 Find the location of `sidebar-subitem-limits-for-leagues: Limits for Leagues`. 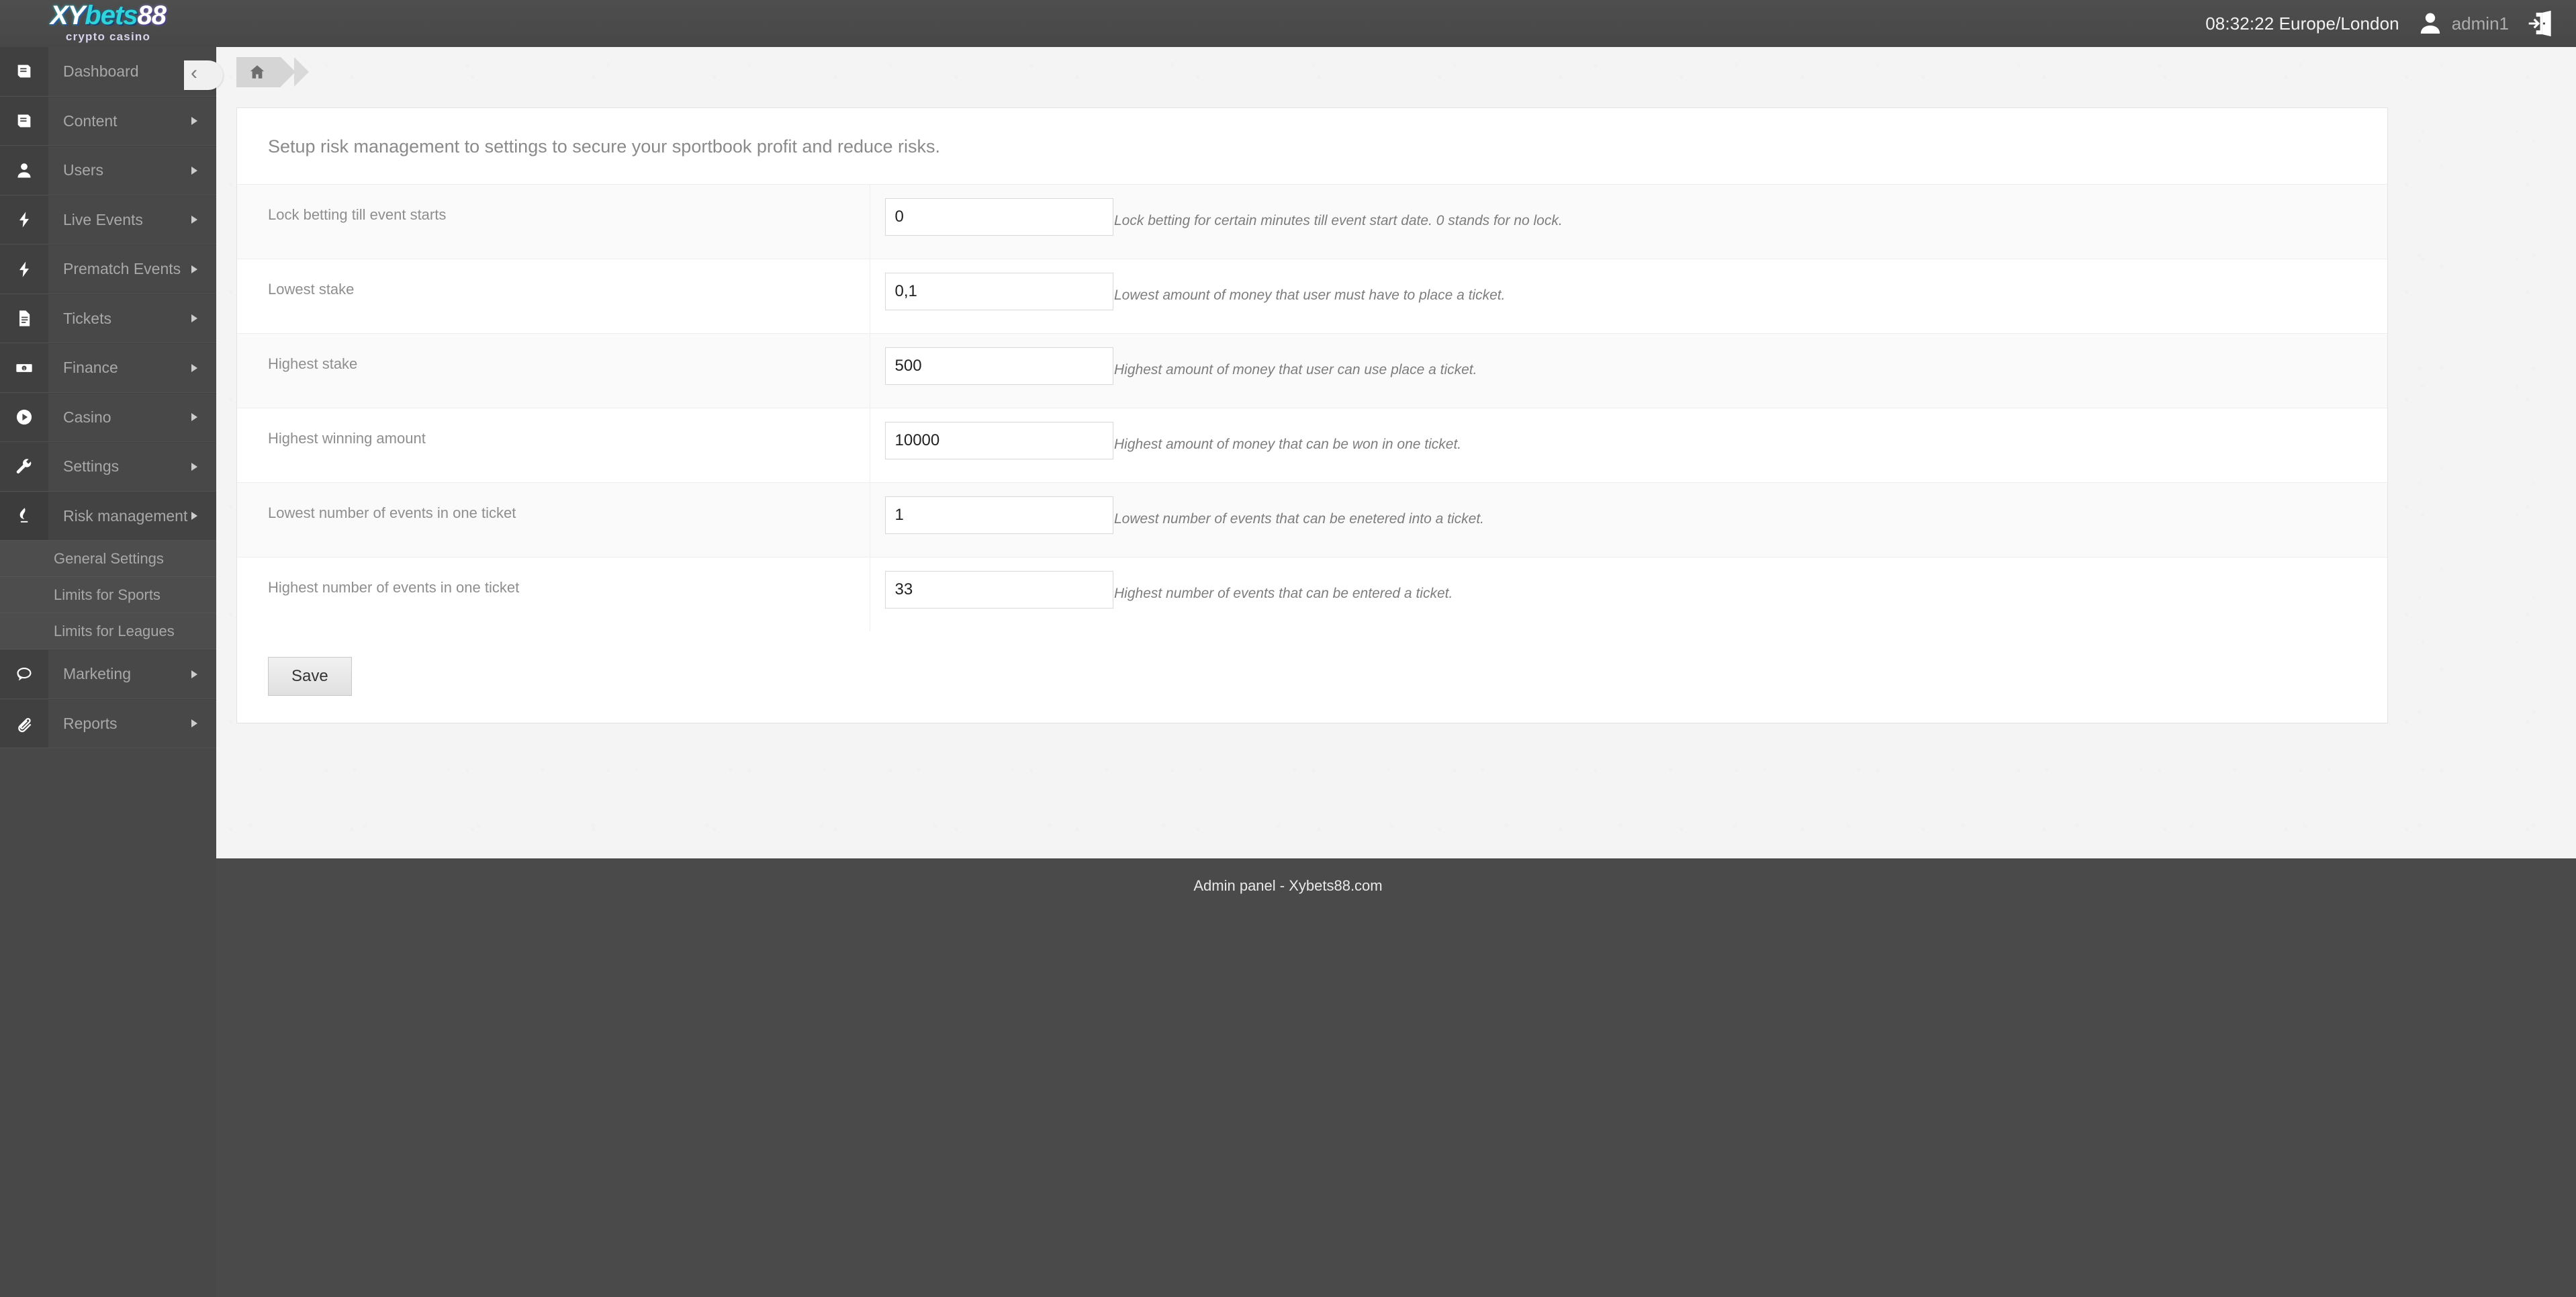

sidebar-subitem-limits-for-leagues: Limits for Leagues is located at coordinates (108, 631).